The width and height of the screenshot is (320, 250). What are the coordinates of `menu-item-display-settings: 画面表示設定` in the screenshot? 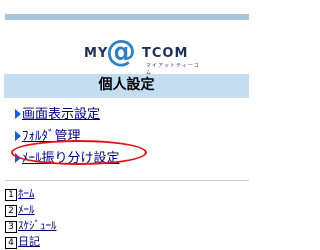 It's located at (67, 115).